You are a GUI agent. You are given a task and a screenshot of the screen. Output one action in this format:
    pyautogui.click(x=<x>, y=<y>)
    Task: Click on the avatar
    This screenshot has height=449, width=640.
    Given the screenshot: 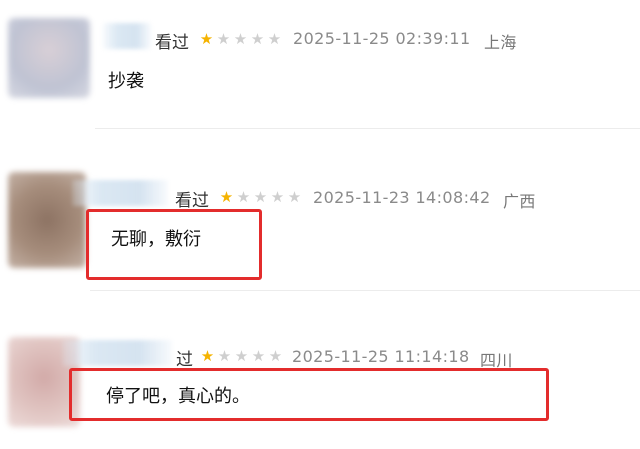 What is the action you would take?
    pyautogui.click(x=49, y=58)
    